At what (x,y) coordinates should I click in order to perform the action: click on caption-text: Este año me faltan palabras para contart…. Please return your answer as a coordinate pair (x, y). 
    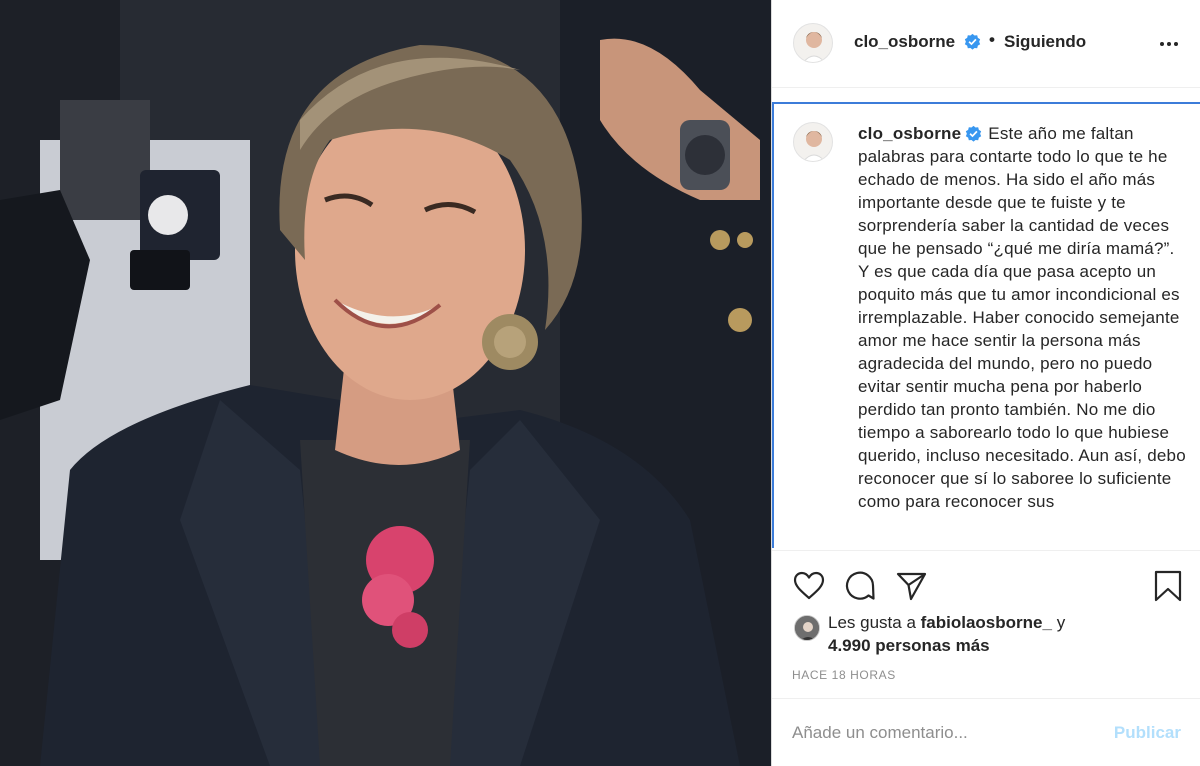
    Looking at the image, I should click on (1022, 317).